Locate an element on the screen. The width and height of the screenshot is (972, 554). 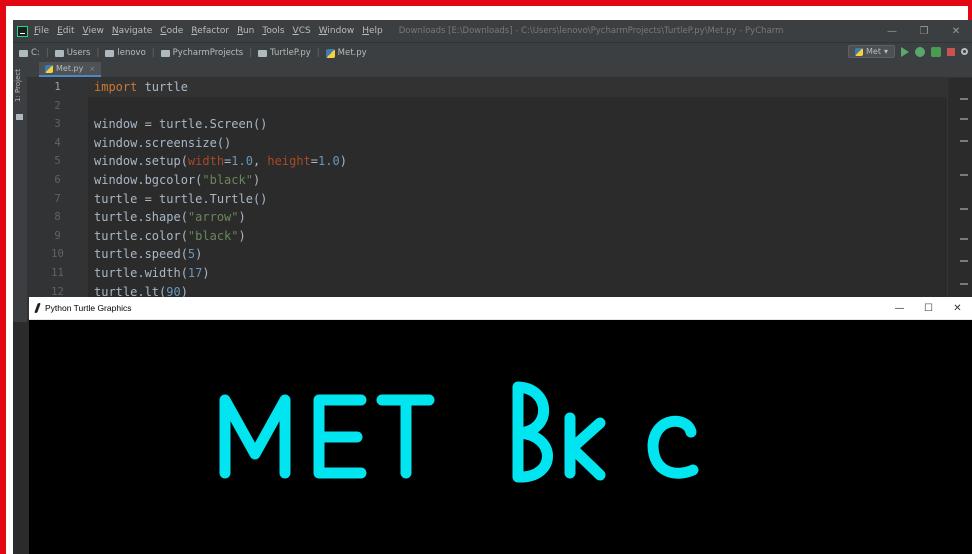
maximize-button: ☐ is located at coordinates (928, 308).